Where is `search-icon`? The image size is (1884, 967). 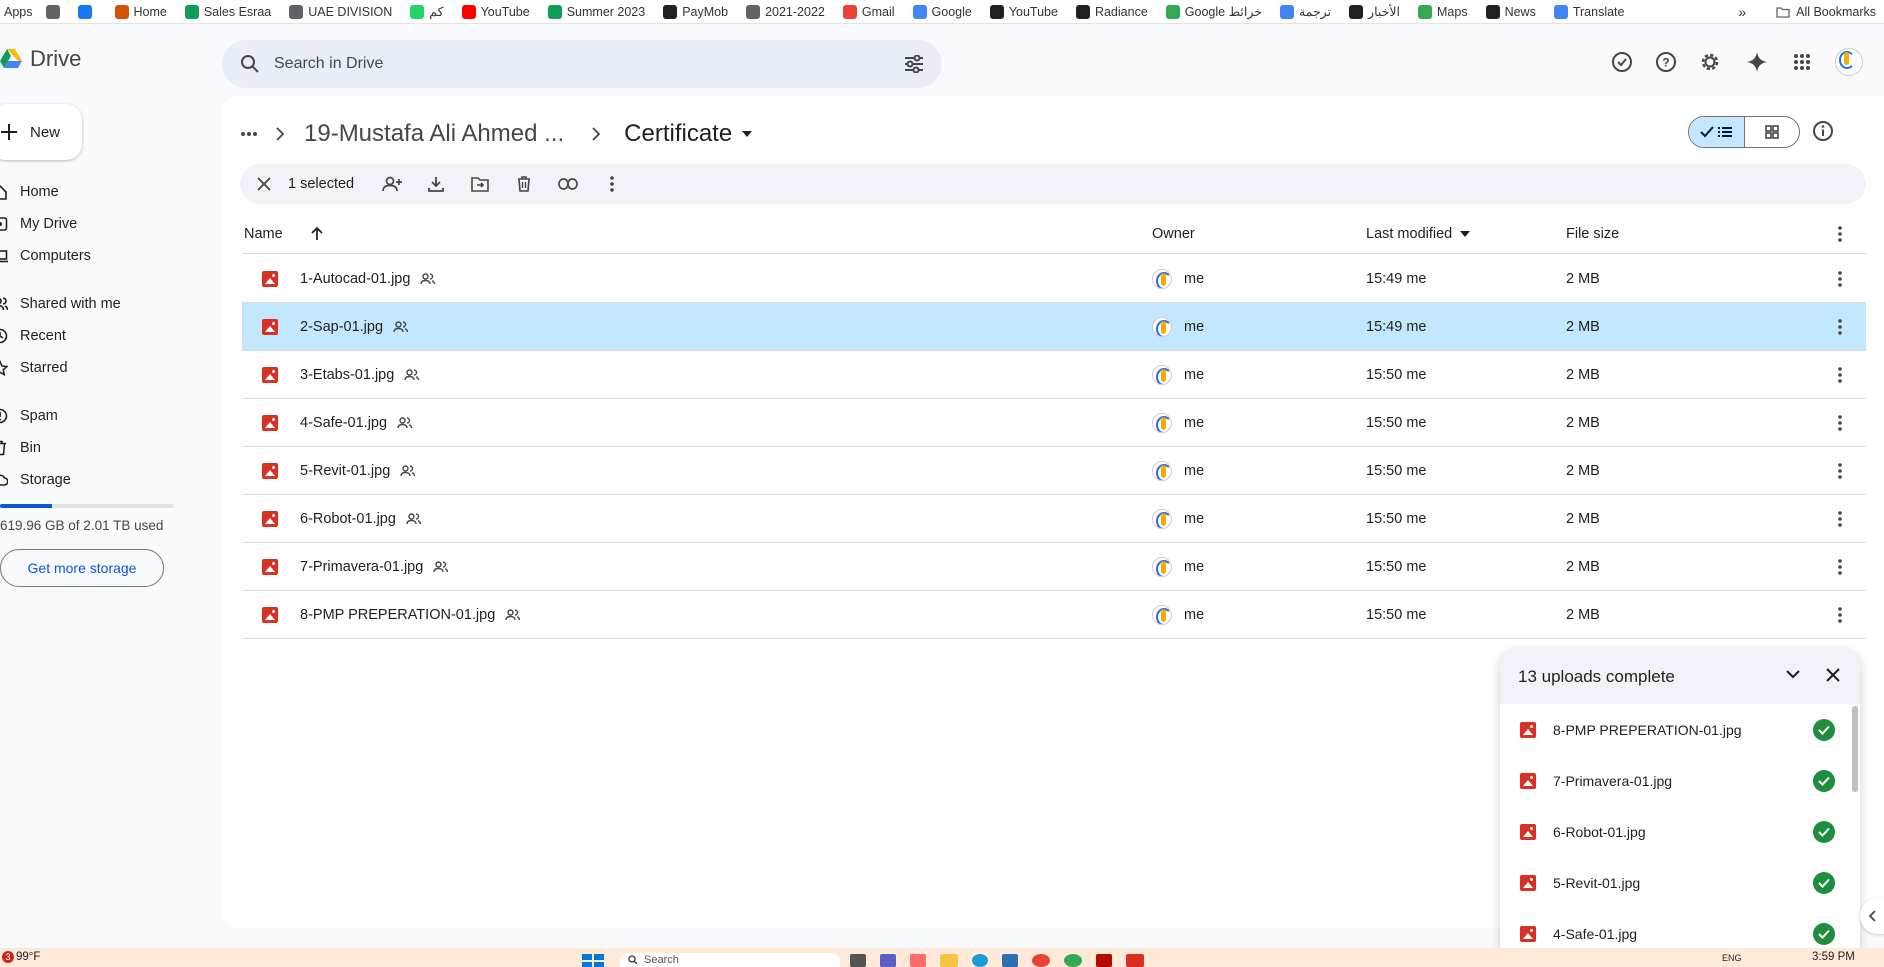 search-icon is located at coordinates (250, 64).